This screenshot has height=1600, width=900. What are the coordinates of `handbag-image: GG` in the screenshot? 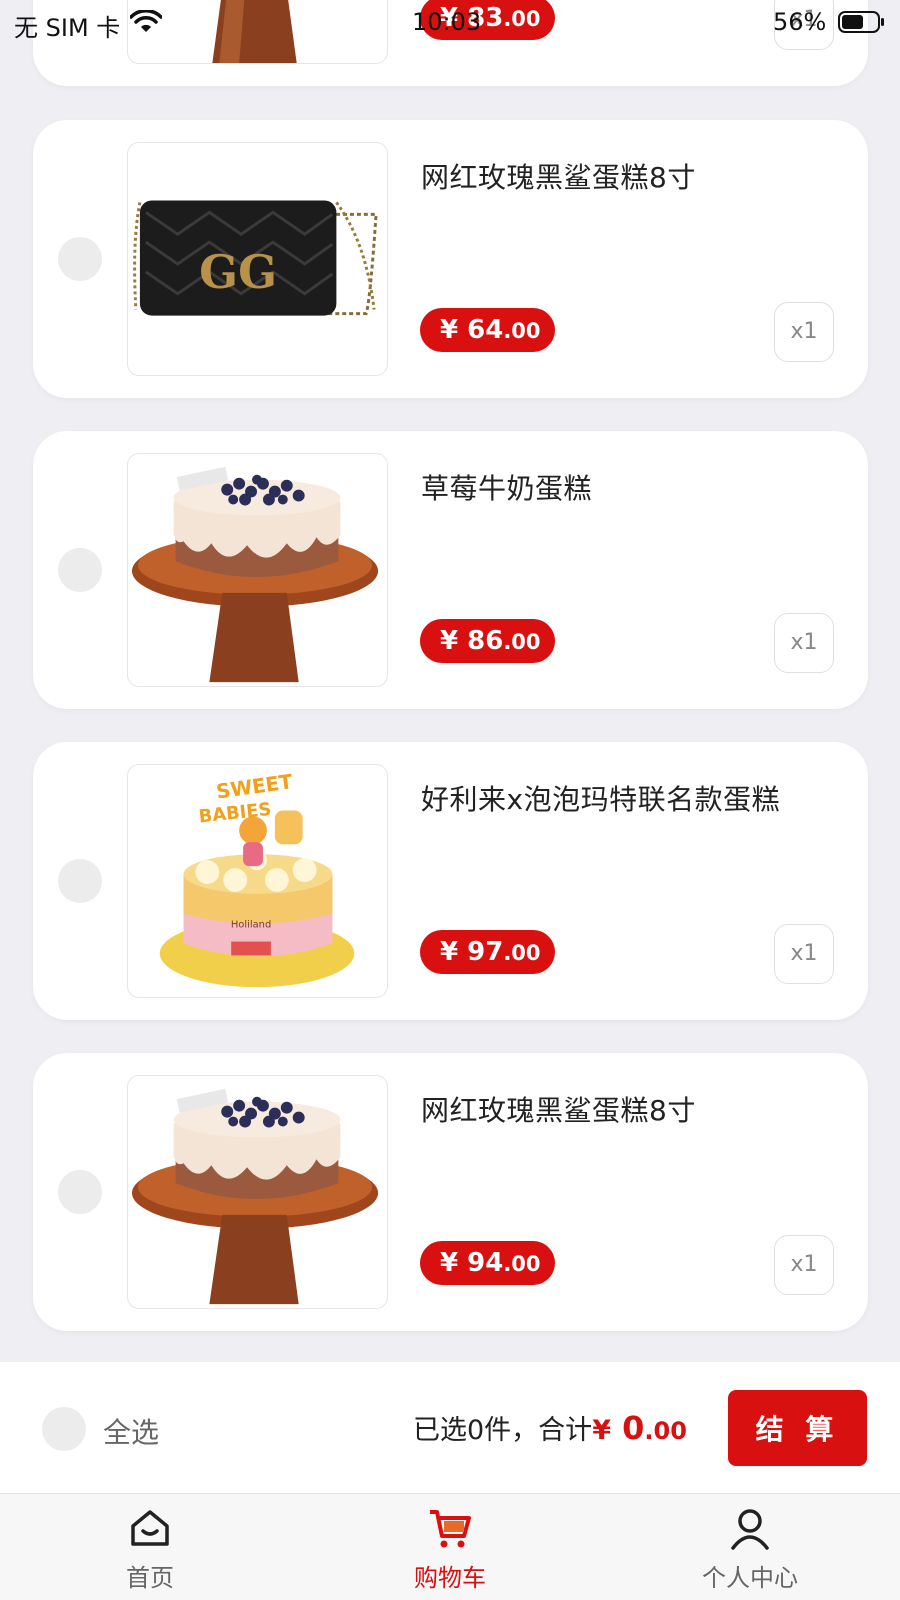 It's located at (255, 258).